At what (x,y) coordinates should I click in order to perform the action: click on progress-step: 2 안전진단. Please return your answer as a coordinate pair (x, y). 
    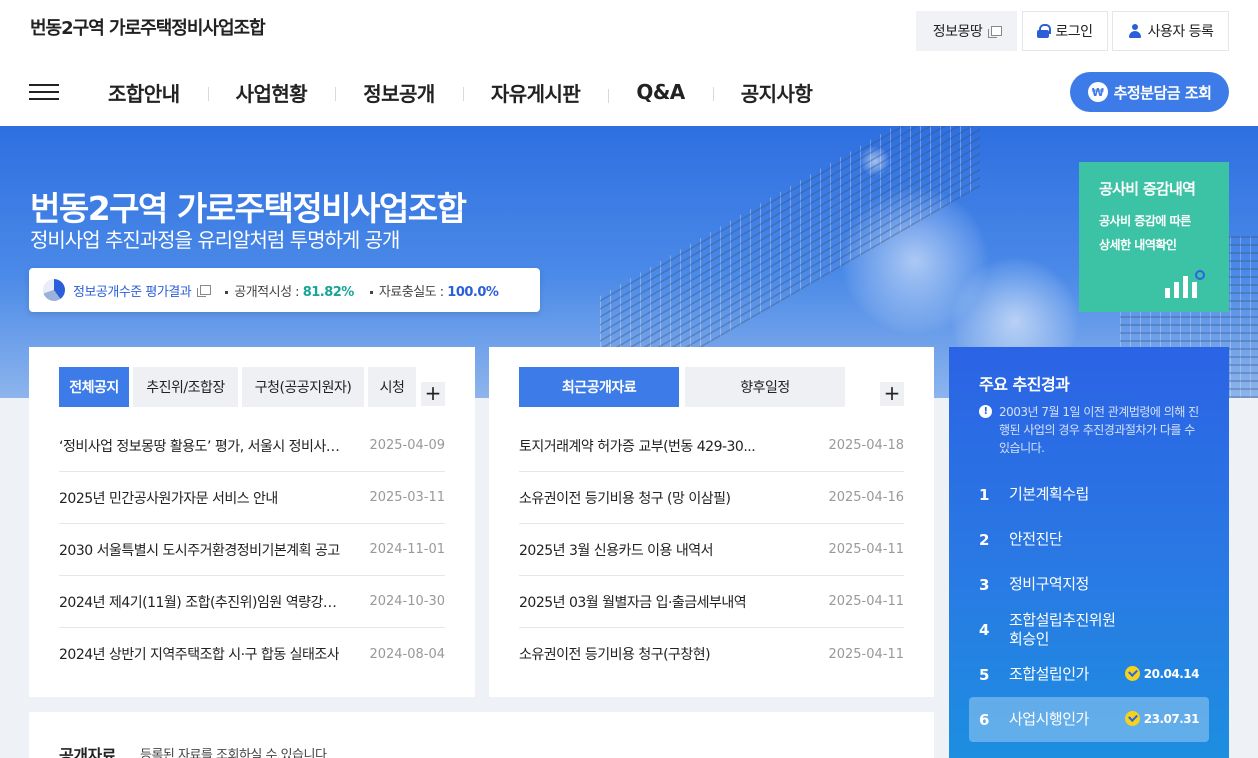
    Looking at the image, I should click on (1089, 539).